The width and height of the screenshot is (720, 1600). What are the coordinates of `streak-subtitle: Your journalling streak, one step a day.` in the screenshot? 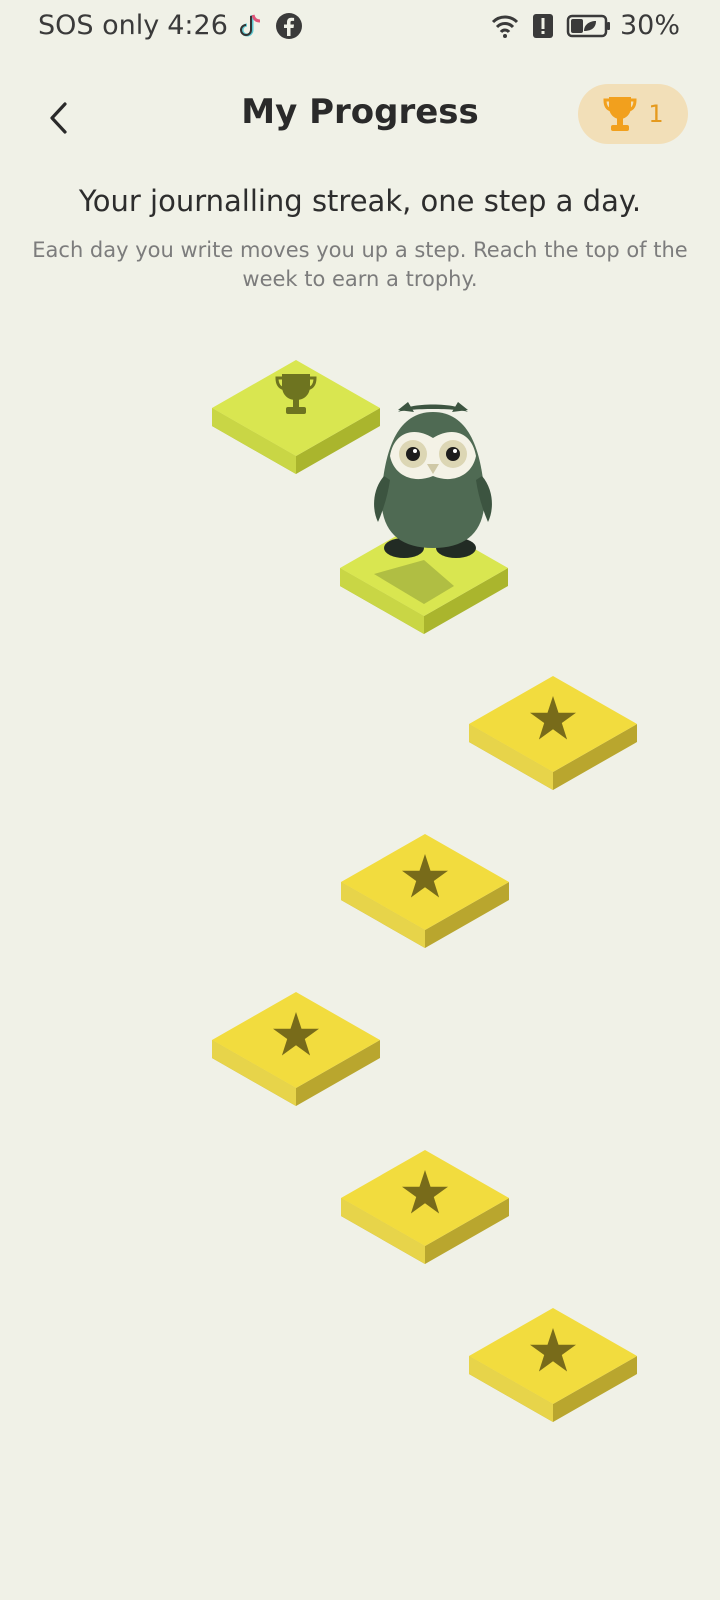 It's located at (360, 201).